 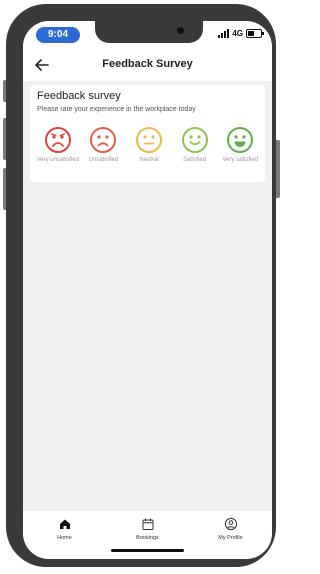 What do you see at coordinates (230, 538) in the screenshot?
I see `tab-my-profile-label: My Profile` at bounding box center [230, 538].